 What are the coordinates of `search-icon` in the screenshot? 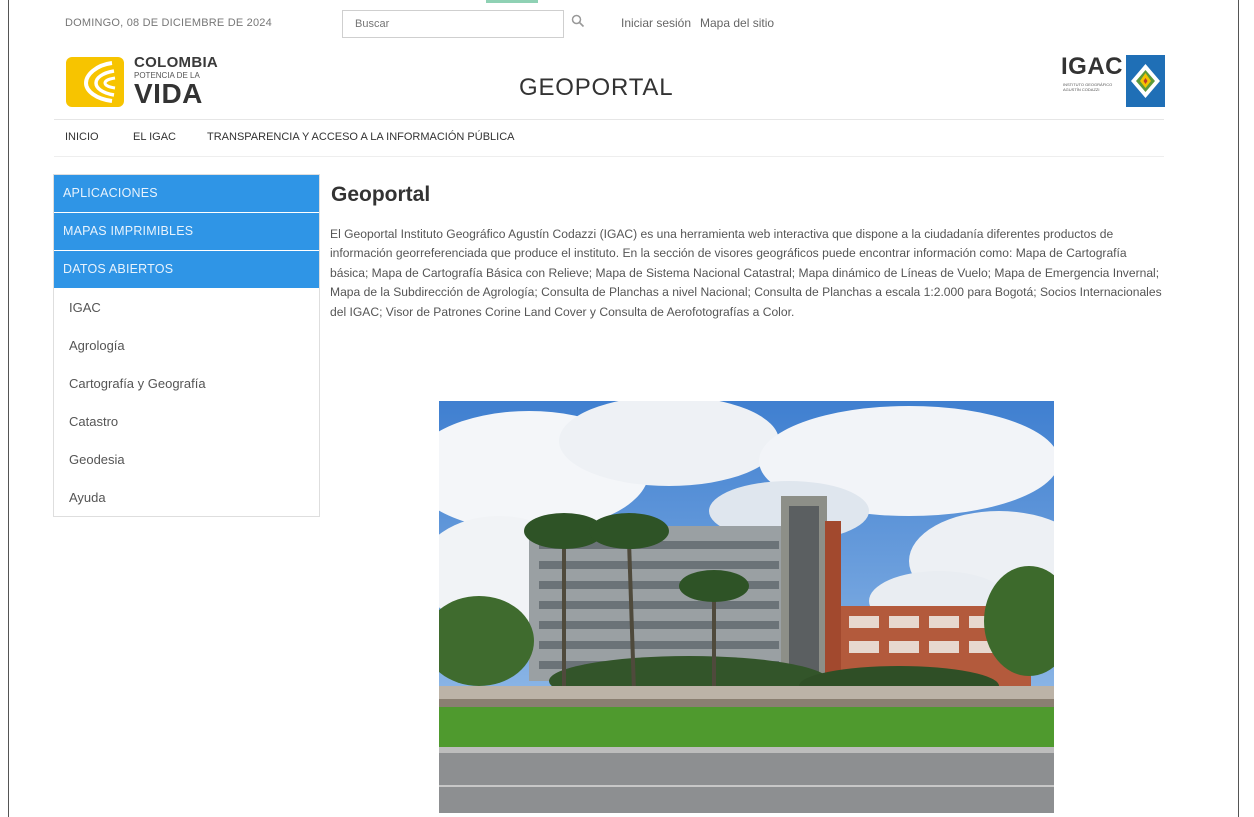 It's located at (578, 21).